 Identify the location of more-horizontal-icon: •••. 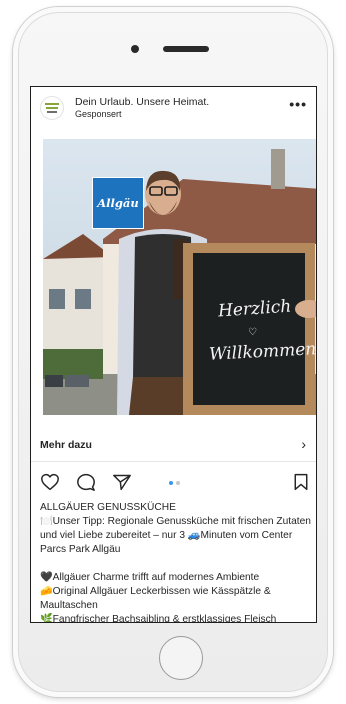
(298, 104).